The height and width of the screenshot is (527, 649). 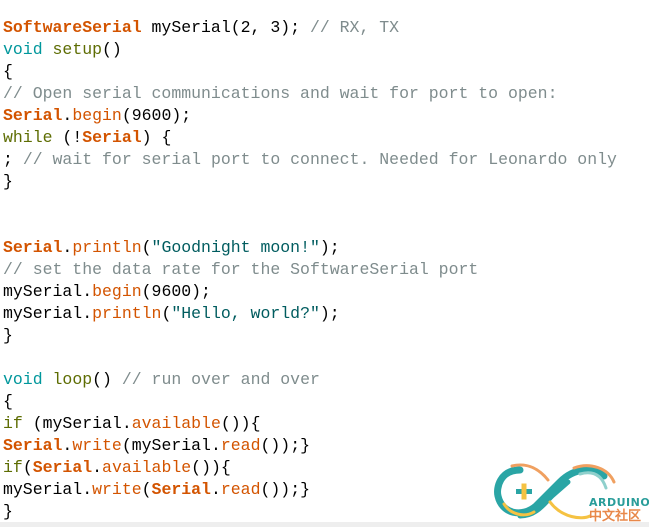 I want to click on code-token: "Goodnight moon!", so click(x=235, y=247).